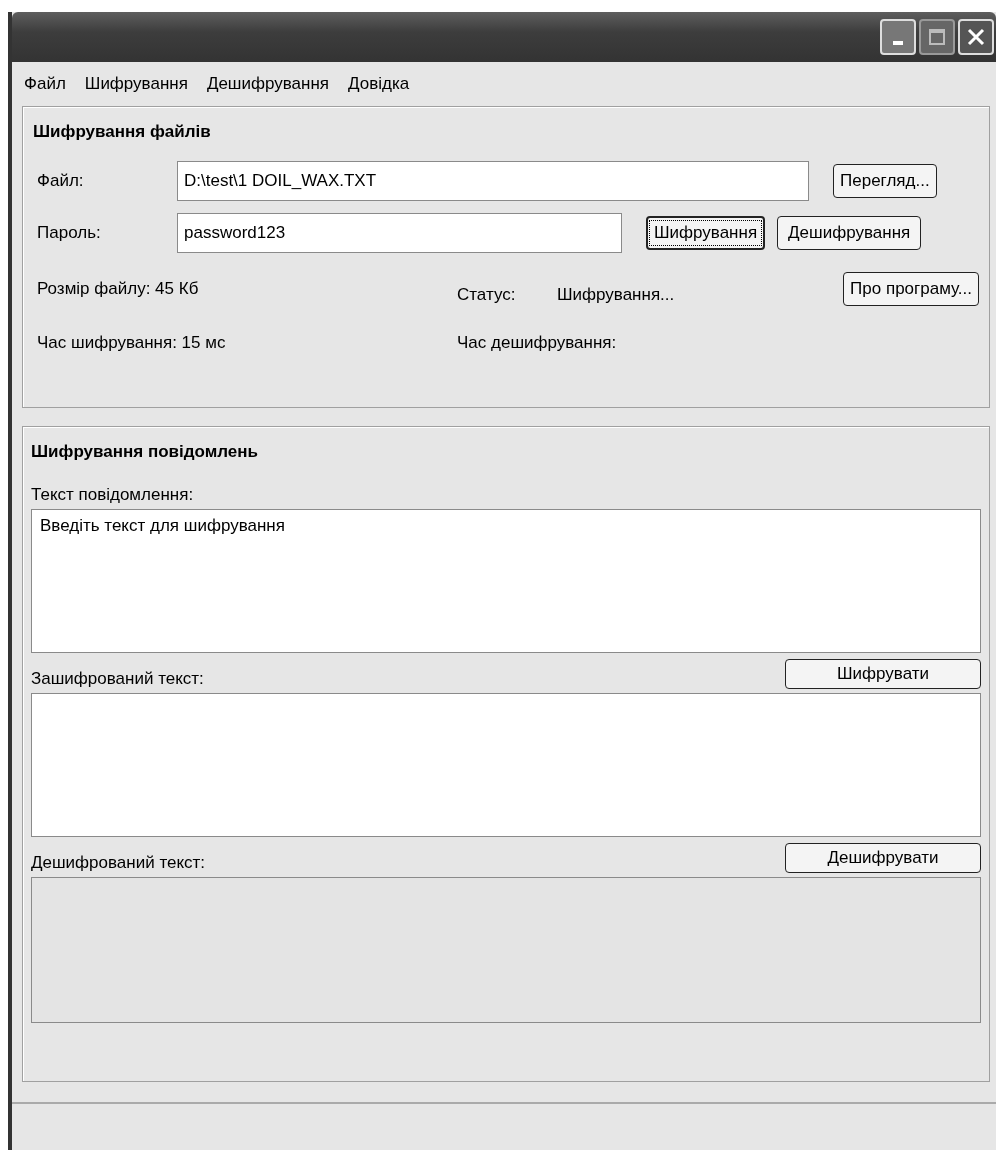  I want to click on password-field: password123, so click(399, 233).